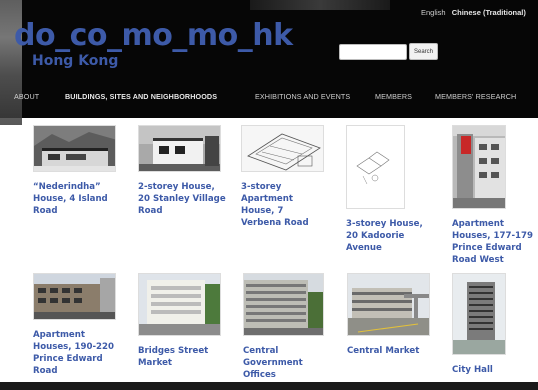 The width and height of the screenshot is (538, 390). Describe the element at coordinates (302, 96) in the screenshot. I see `nav-exhibitions: Exhibitions and Events` at that location.